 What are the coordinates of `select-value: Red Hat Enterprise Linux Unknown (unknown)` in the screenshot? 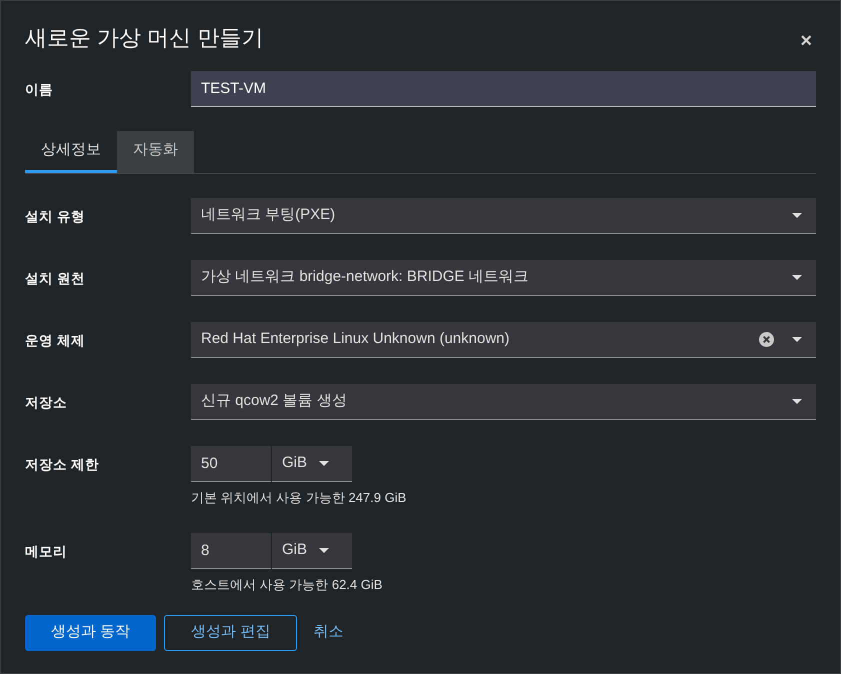 It's located at (355, 338).